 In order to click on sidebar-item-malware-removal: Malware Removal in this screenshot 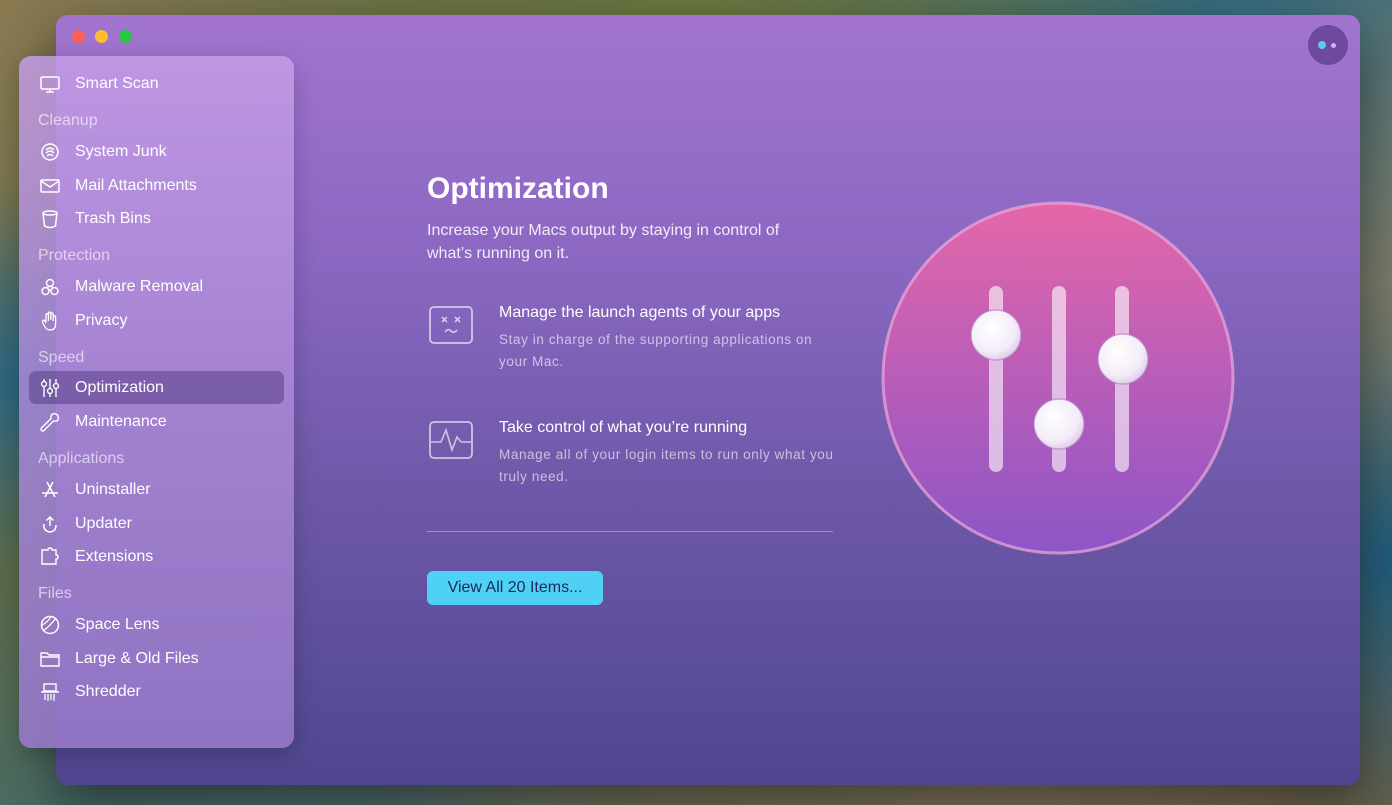, I will do `click(156, 286)`.